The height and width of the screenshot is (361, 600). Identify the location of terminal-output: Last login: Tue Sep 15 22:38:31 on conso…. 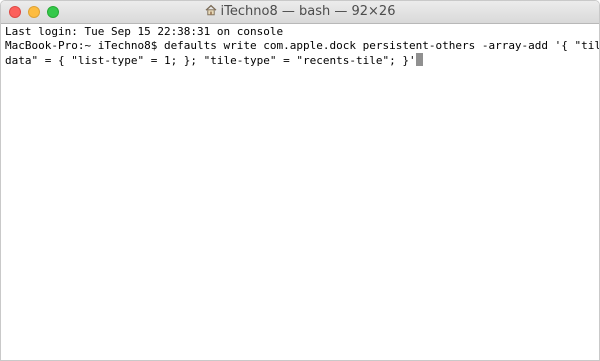
(302, 46).